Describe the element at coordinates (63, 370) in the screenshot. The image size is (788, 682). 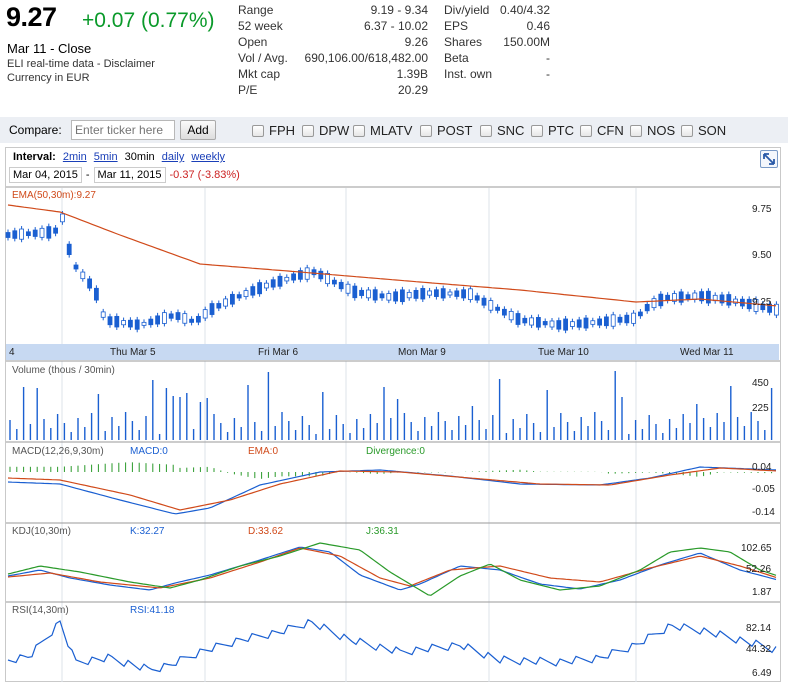
I see `volume-legend: Volume (thous / 30min)` at that location.